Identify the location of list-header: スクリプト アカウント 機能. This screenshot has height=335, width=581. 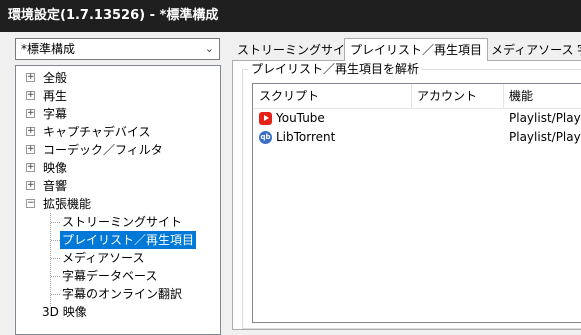
(417, 96).